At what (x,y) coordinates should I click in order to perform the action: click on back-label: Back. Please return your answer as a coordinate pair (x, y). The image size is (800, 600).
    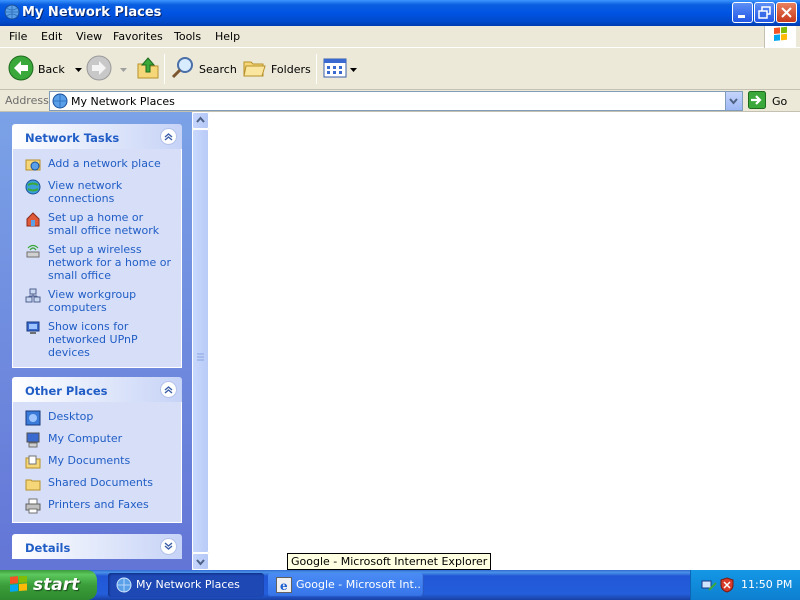
    Looking at the image, I should click on (51, 69).